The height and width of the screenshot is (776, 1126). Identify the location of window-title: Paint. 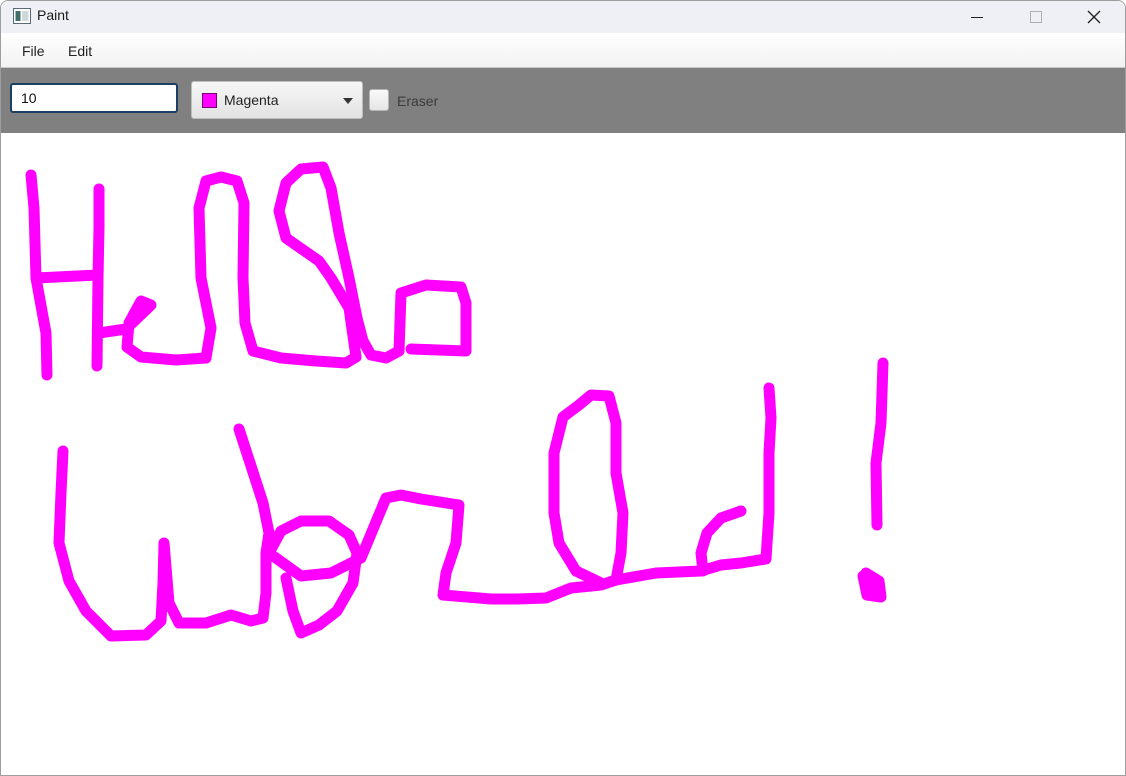
(53, 15).